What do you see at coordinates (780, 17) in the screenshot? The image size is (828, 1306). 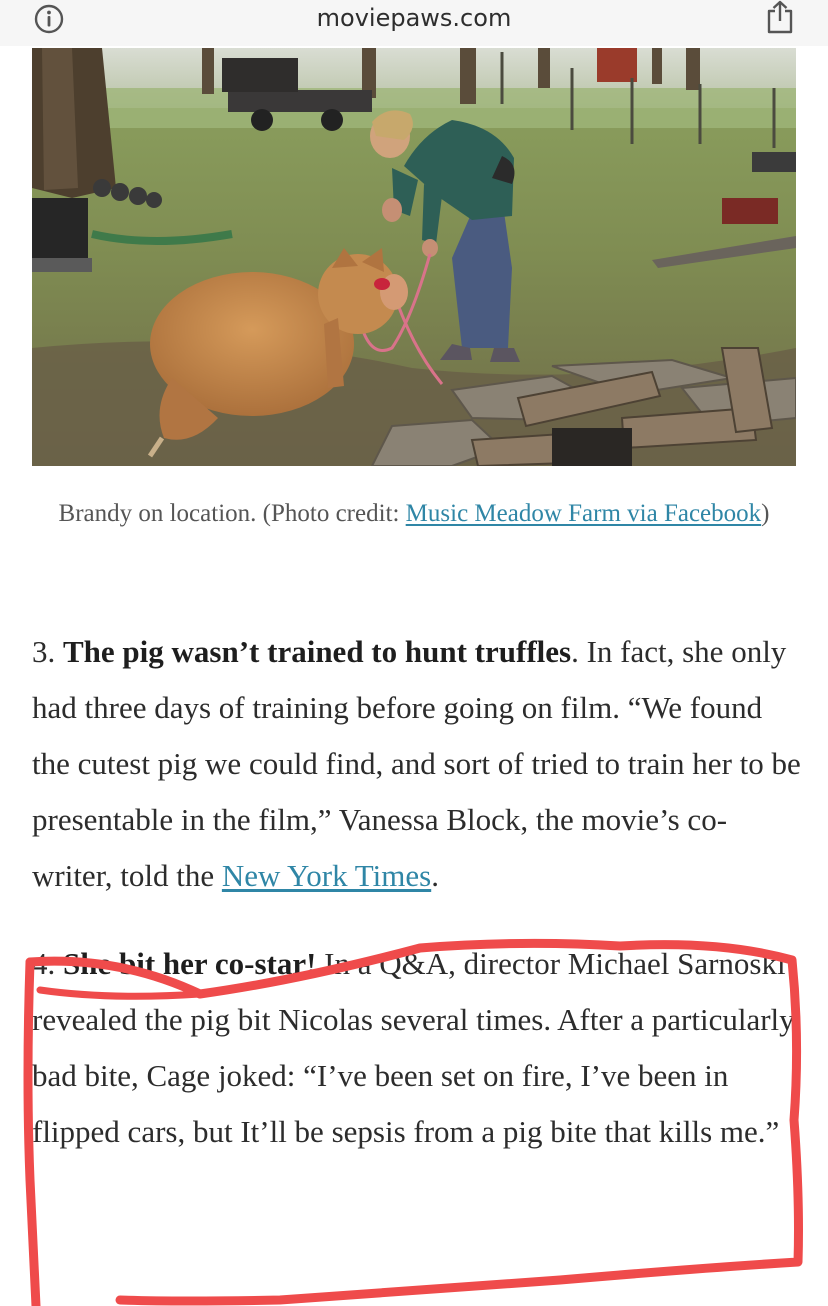 I see `share-icon` at bounding box center [780, 17].